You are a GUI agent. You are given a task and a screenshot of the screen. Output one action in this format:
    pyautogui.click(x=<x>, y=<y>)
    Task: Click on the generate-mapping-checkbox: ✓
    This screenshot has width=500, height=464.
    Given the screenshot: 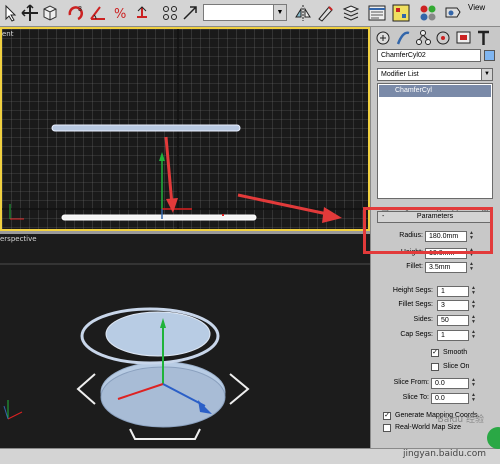 What is the action you would take?
    pyautogui.click(x=387, y=416)
    